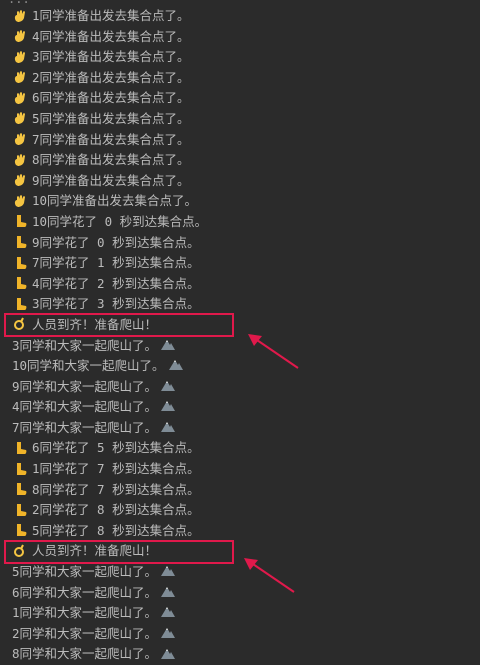 Image resolution: width=480 pixels, height=665 pixels. What do you see at coordinates (240, 613) in the screenshot?
I see `console-line: 1同学和大家一起爬山了。` at bounding box center [240, 613].